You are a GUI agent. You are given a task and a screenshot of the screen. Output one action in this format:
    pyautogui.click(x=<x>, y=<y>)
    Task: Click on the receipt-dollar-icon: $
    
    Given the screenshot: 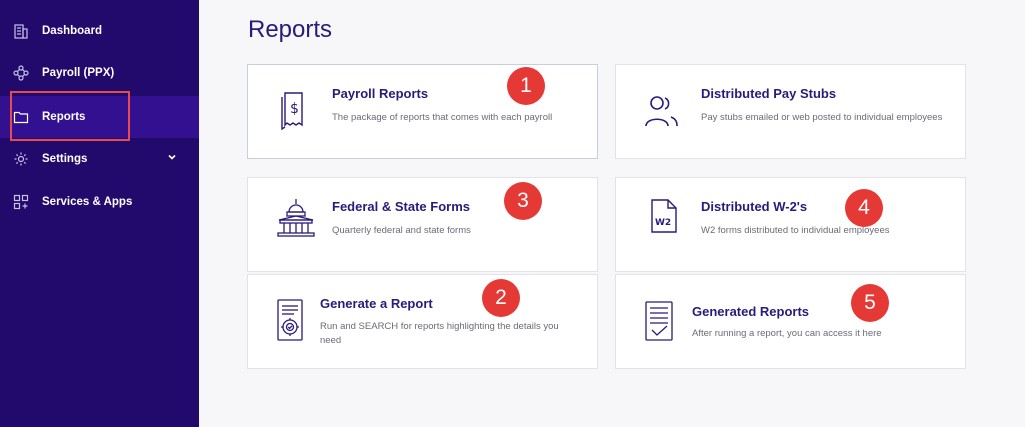 What is the action you would take?
    pyautogui.click(x=293, y=112)
    